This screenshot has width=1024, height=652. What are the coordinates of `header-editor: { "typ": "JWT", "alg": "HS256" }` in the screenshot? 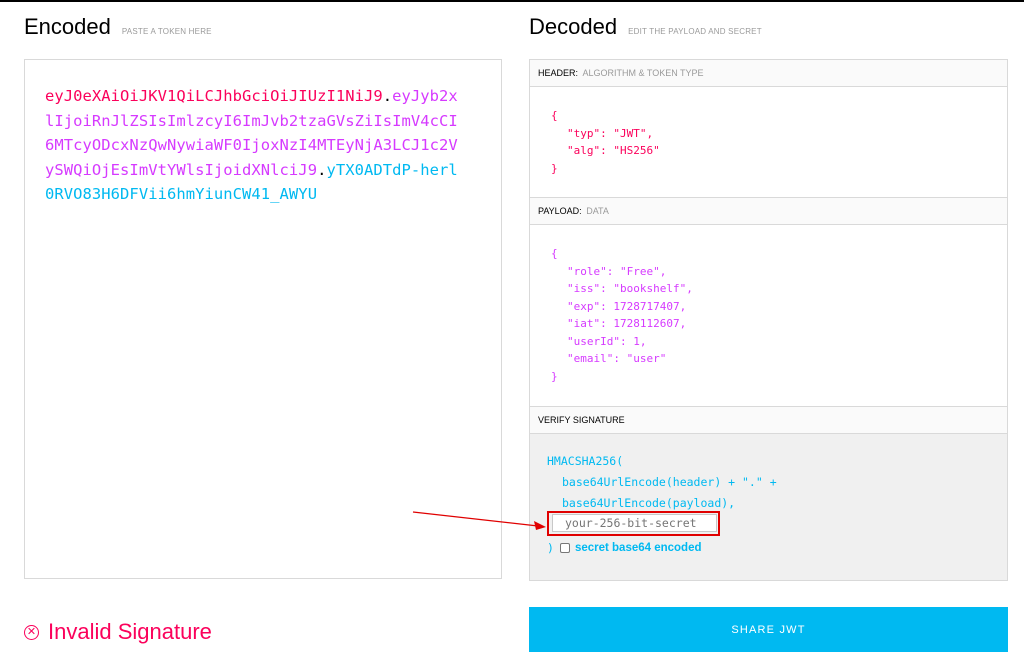 It's located at (768, 142).